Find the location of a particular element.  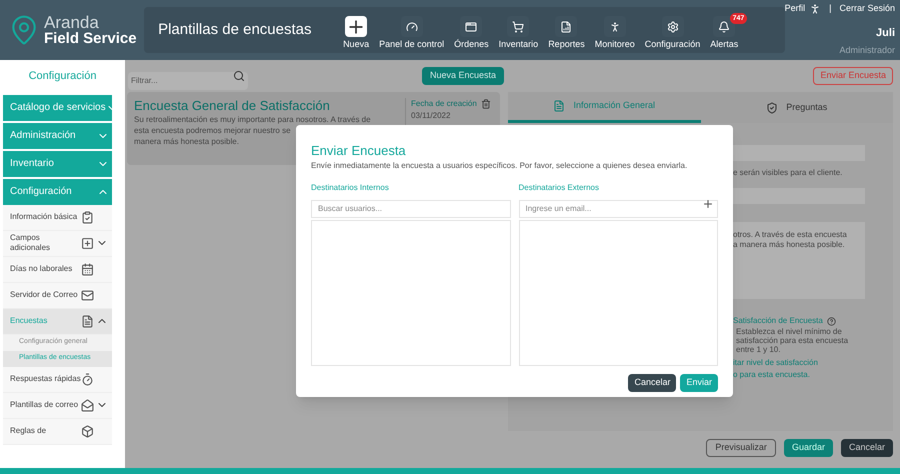

description-text: otros. A través de esta encuesta is located at coordinates (790, 235).